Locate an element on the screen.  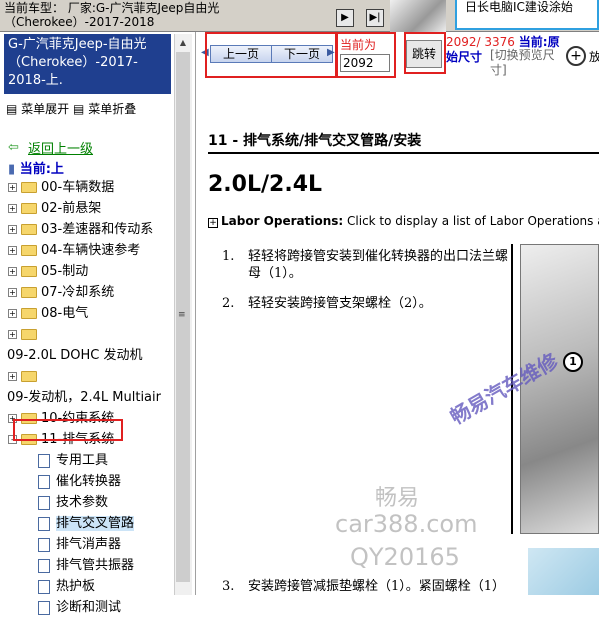
tree-item-label: 00-车辆数据 is located at coordinates (77, 187).